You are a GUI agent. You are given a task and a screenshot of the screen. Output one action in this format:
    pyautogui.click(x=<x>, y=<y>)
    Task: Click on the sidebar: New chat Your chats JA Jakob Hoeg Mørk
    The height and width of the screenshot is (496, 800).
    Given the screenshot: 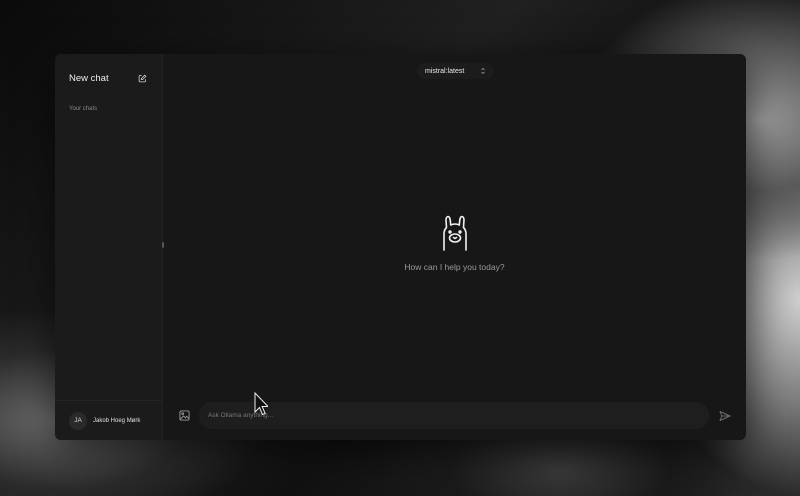 What is the action you would take?
    pyautogui.click(x=109, y=247)
    